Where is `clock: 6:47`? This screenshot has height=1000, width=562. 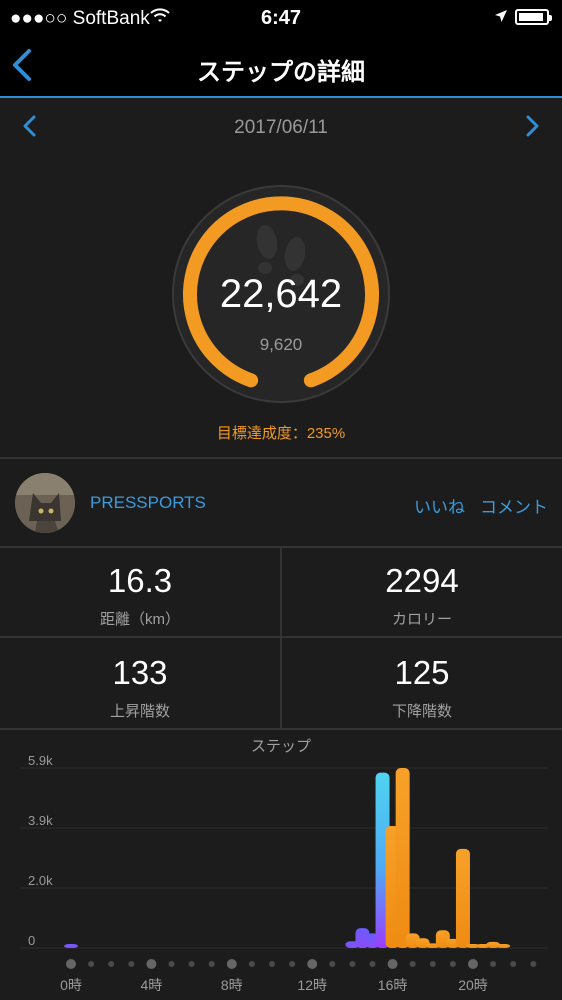 clock: 6:47 is located at coordinates (281, 18).